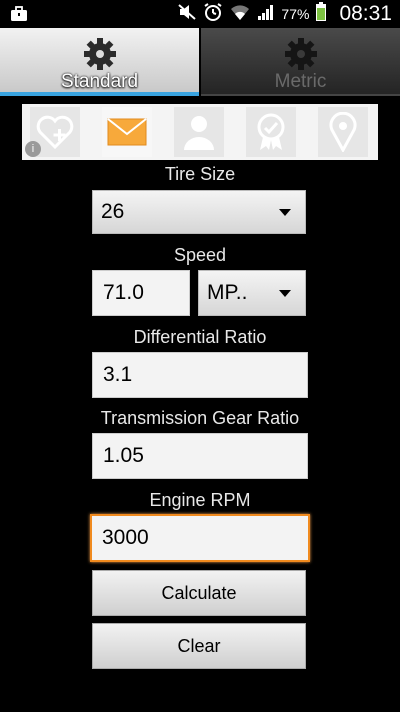  What do you see at coordinates (99, 81) in the screenshot?
I see `tab-label: Standard` at bounding box center [99, 81].